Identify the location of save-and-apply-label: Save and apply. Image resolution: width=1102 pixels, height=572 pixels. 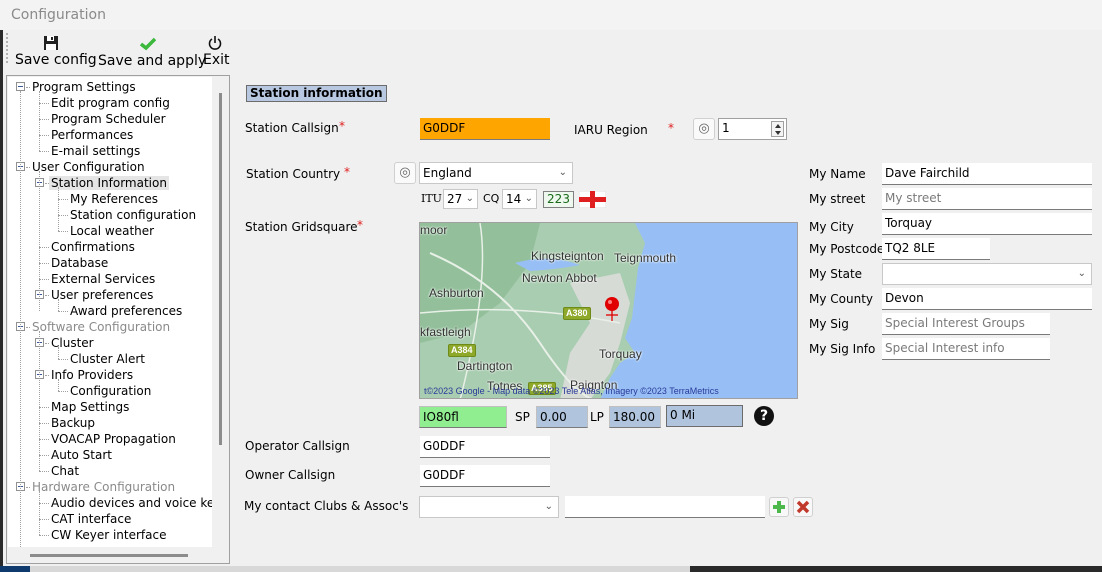
(152, 61).